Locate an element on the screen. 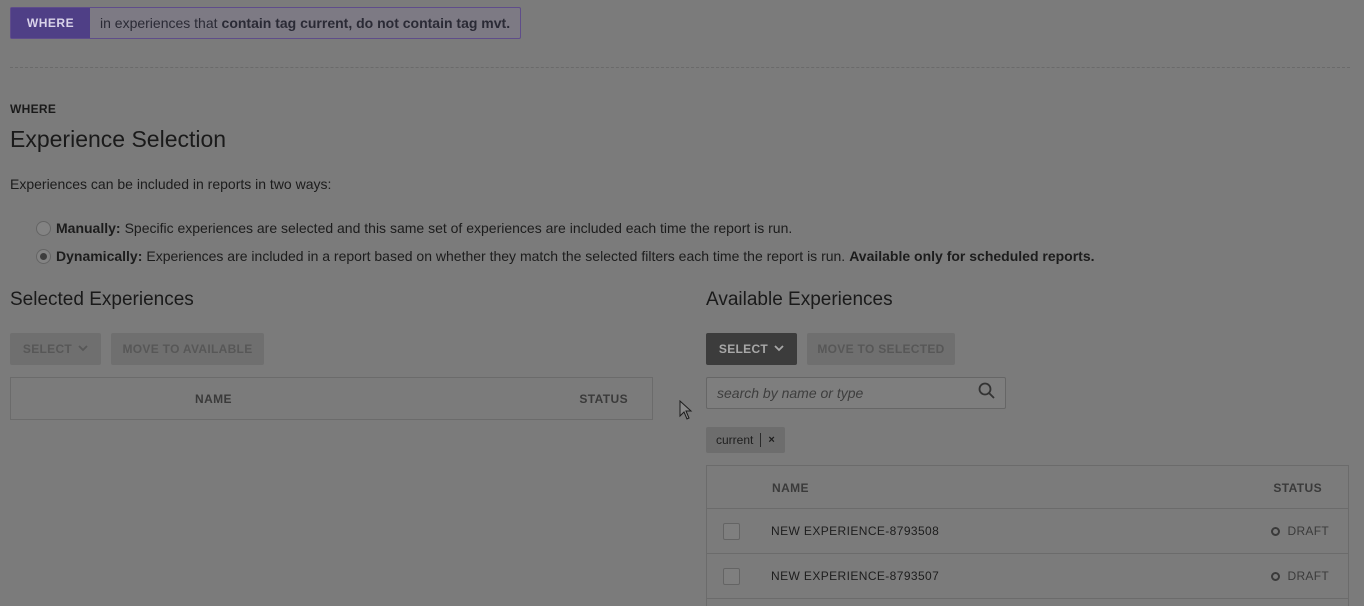  table-row is located at coordinates (1027, 602).